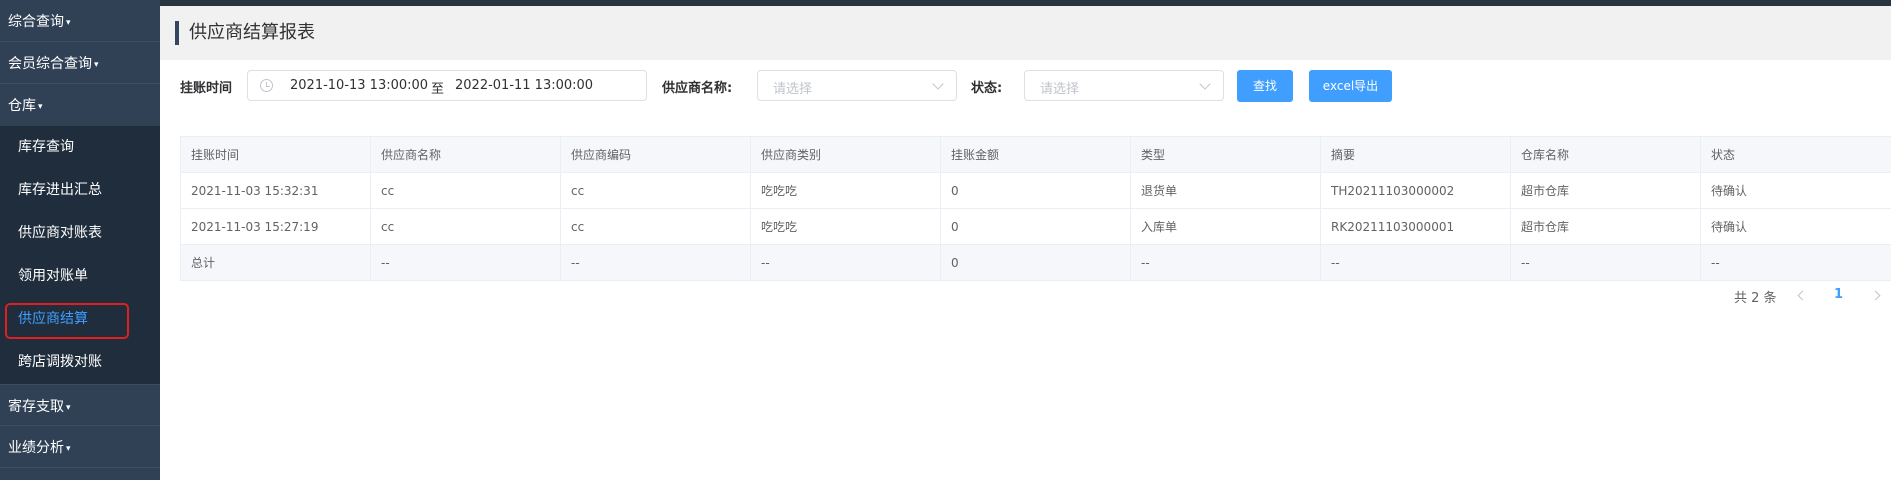  I want to click on column-header: 状态, so click(1795, 154).